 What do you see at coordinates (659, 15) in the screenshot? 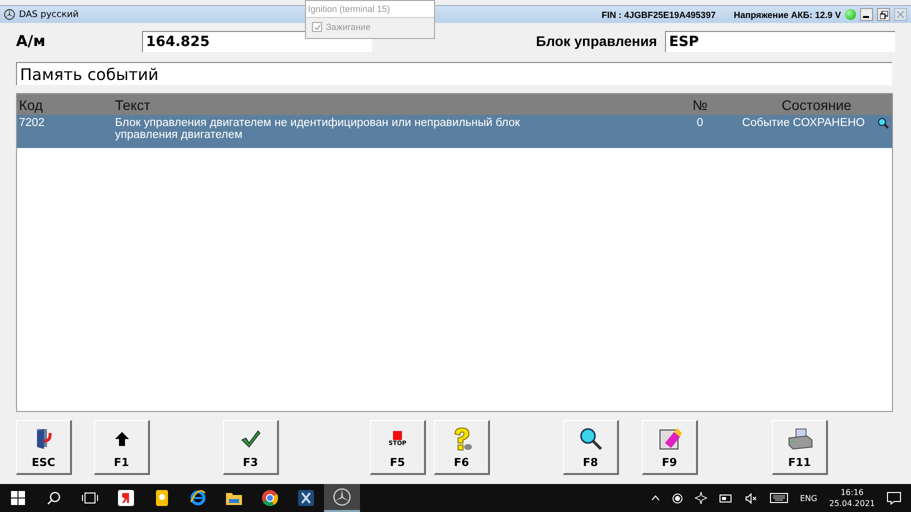
I see `fin-label: FIN : 4JGBF25E19A495397` at bounding box center [659, 15].